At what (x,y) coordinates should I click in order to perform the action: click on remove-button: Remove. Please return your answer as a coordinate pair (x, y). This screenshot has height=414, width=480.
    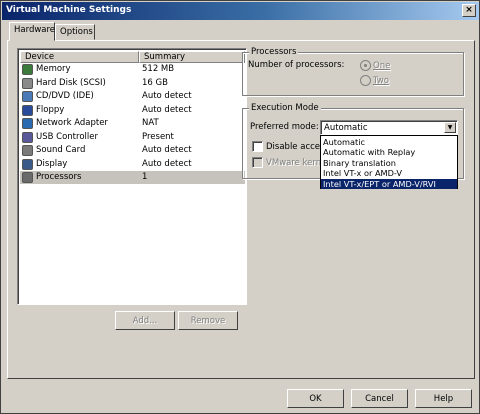
    Looking at the image, I should click on (208, 320).